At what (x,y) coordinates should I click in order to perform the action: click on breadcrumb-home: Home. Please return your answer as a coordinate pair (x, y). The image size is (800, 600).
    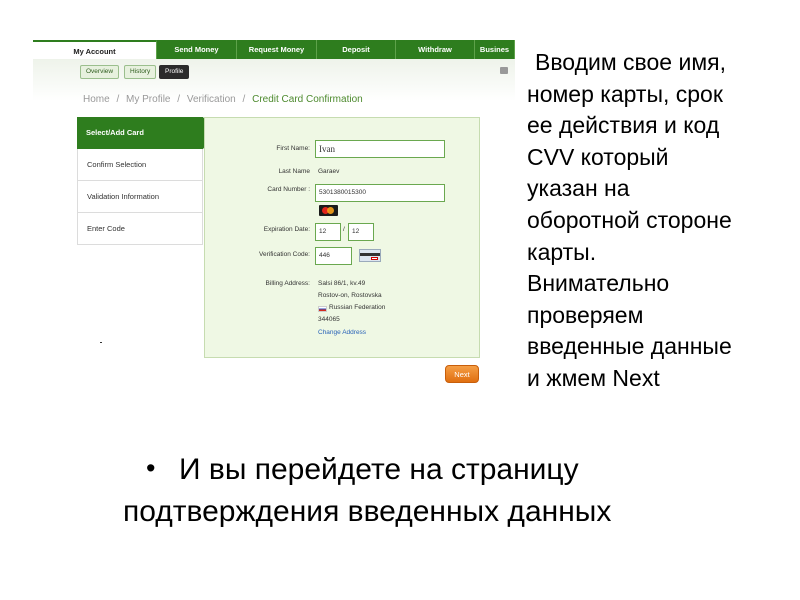
    Looking at the image, I should click on (96, 99).